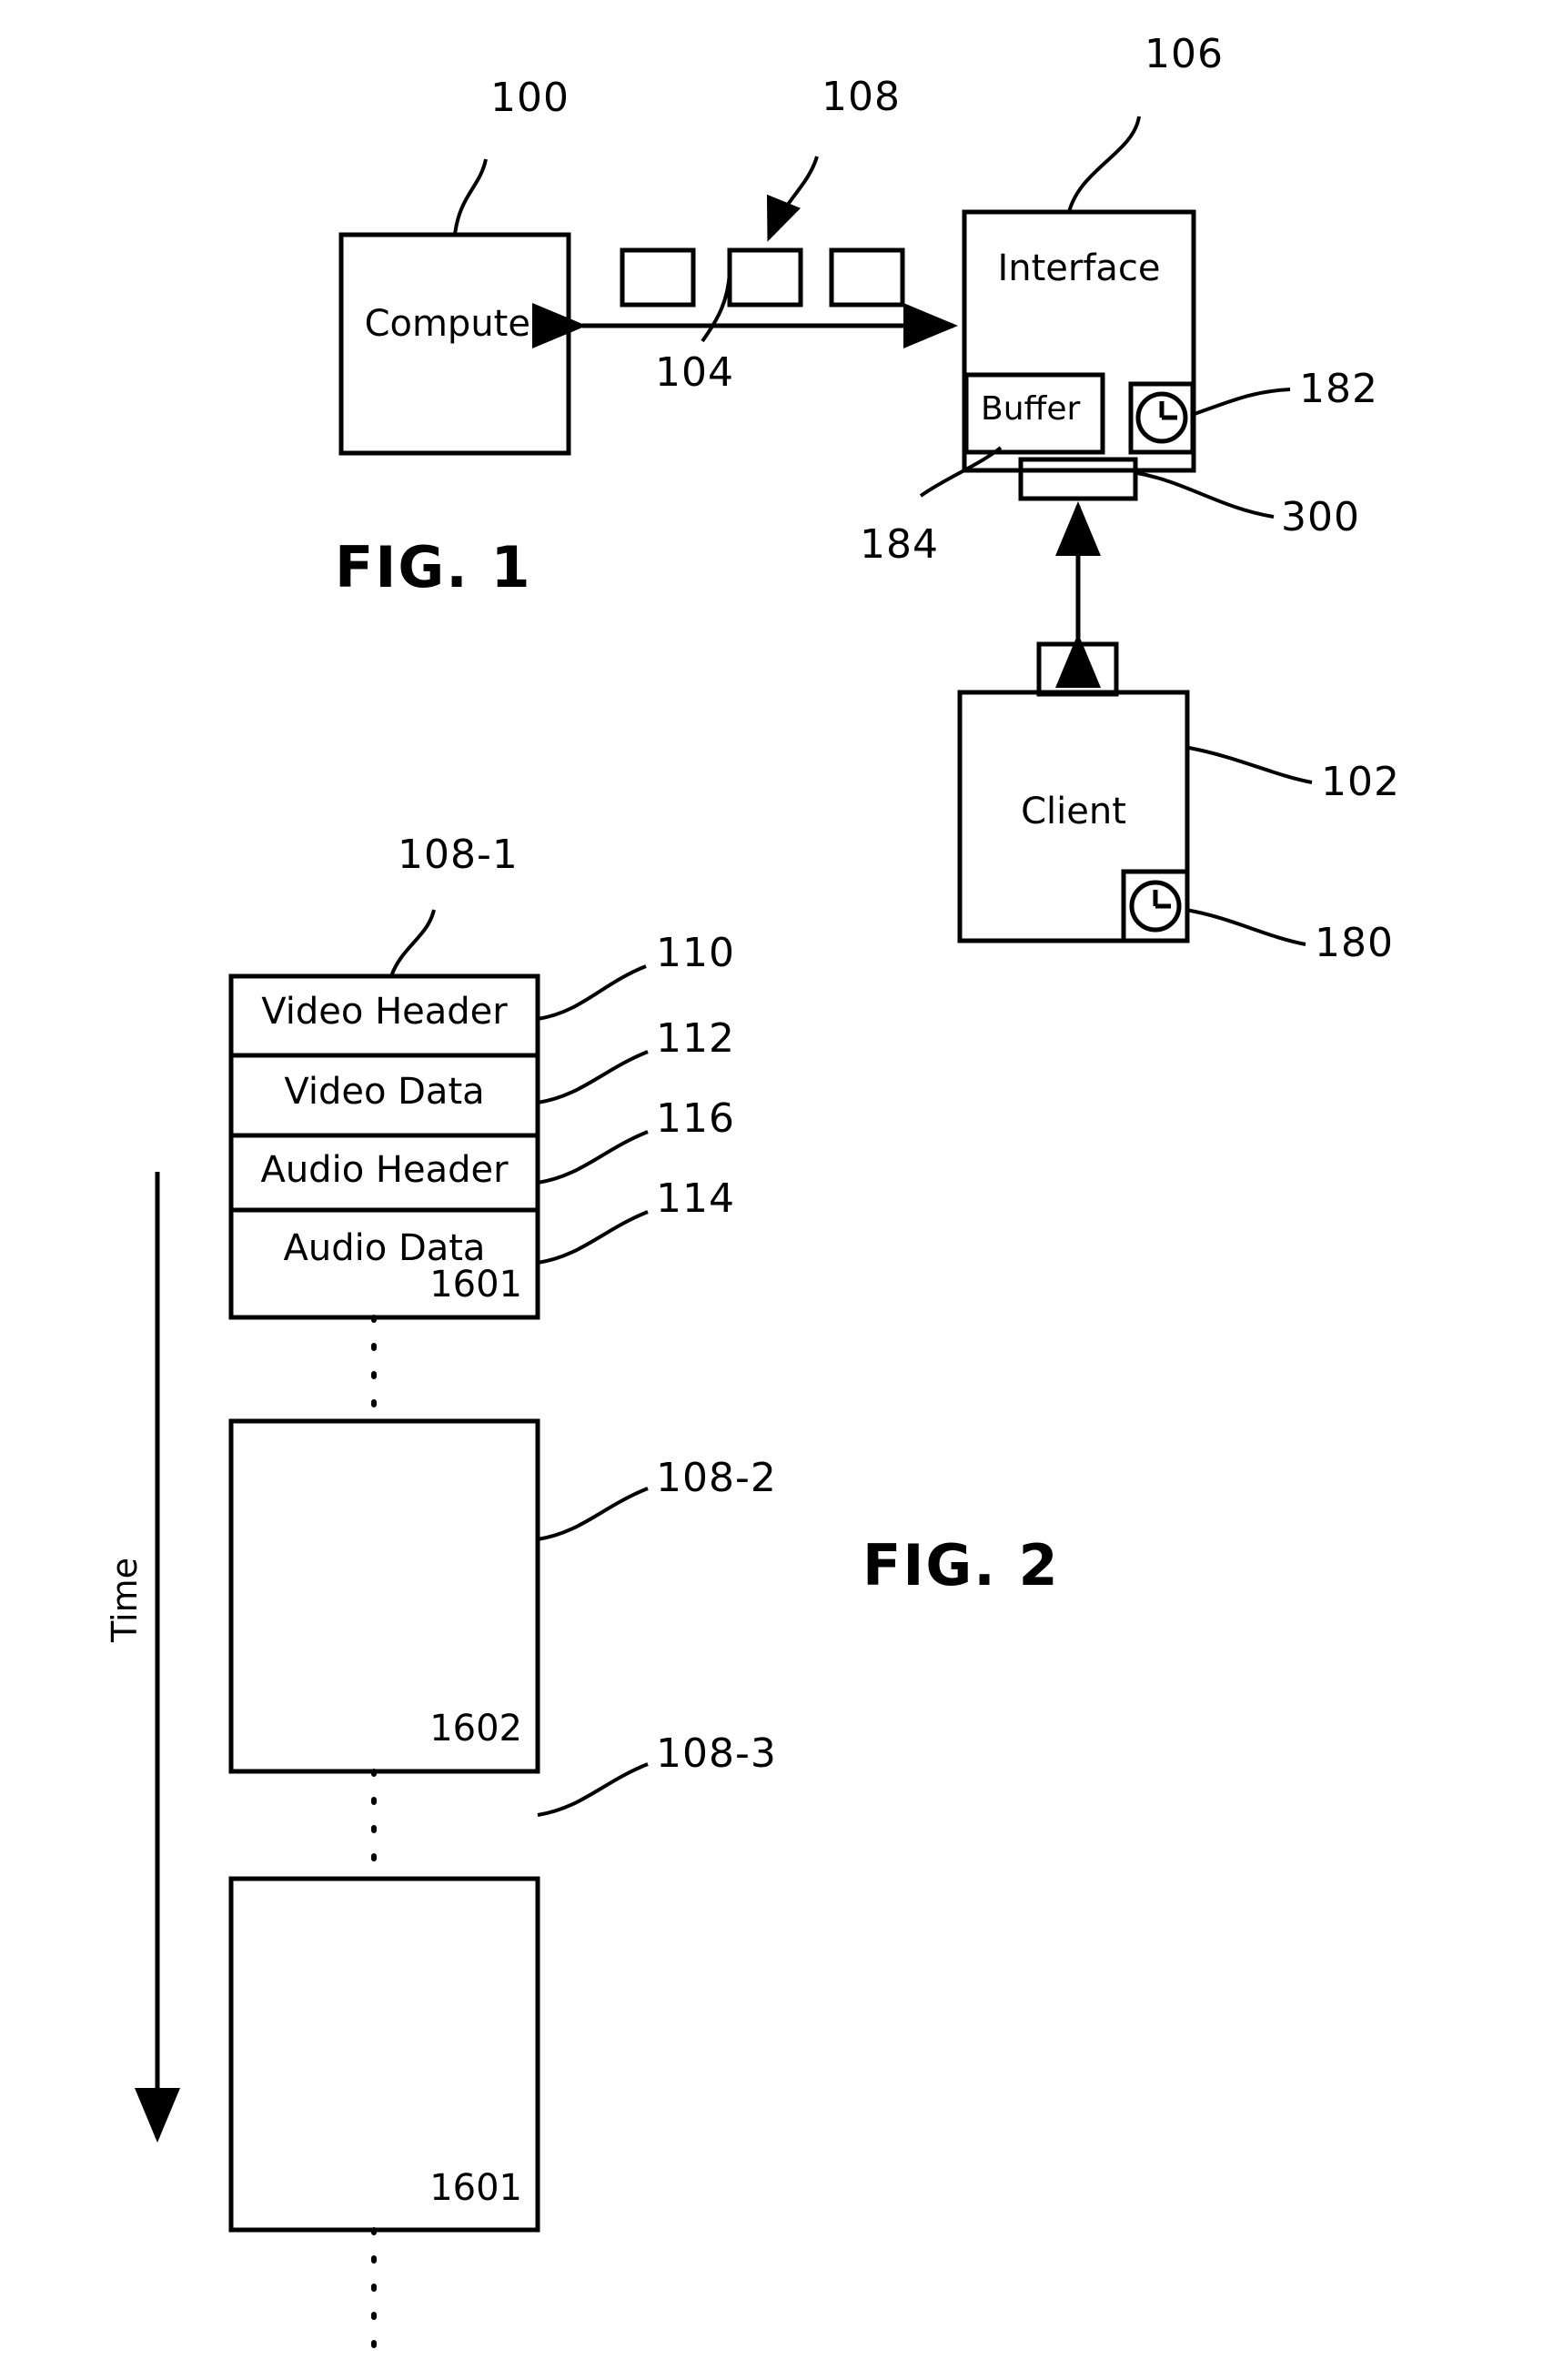 Image resolution: width=1553 pixels, height=2380 pixels. I want to click on ref-300: 300, so click(1320, 517).